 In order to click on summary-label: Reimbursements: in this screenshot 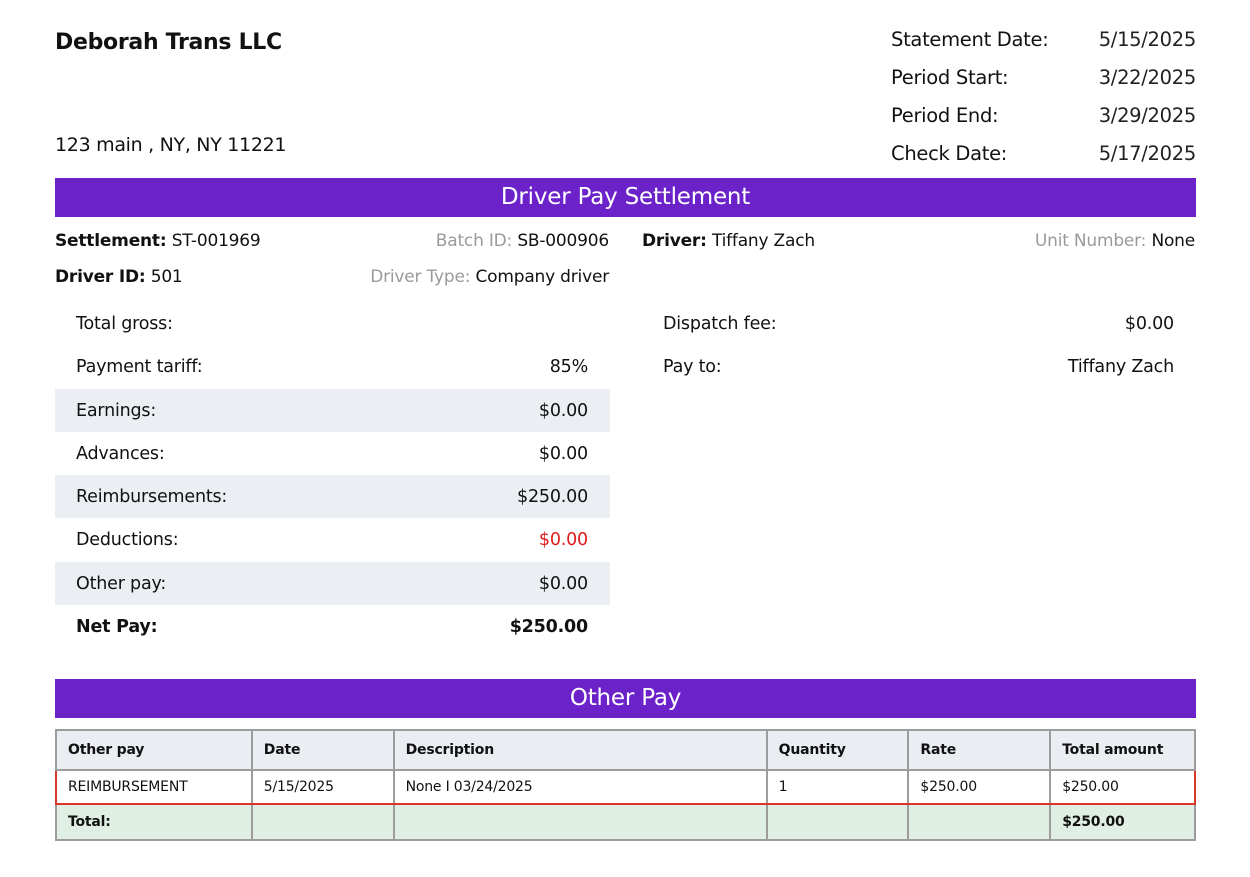, I will do `click(152, 497)`.